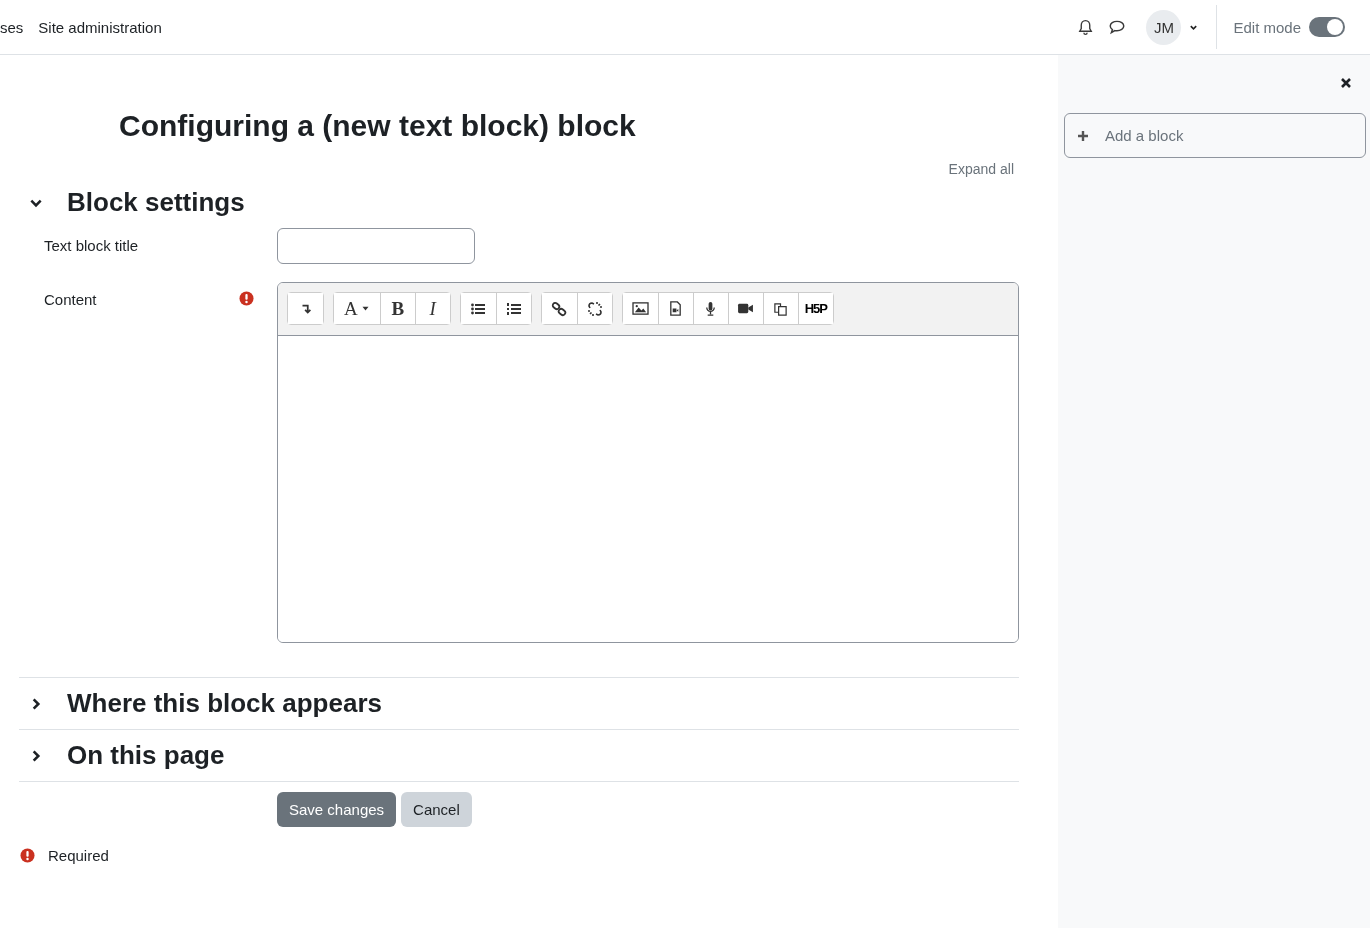  I want to click on bell-icon, so click(1086, 27).